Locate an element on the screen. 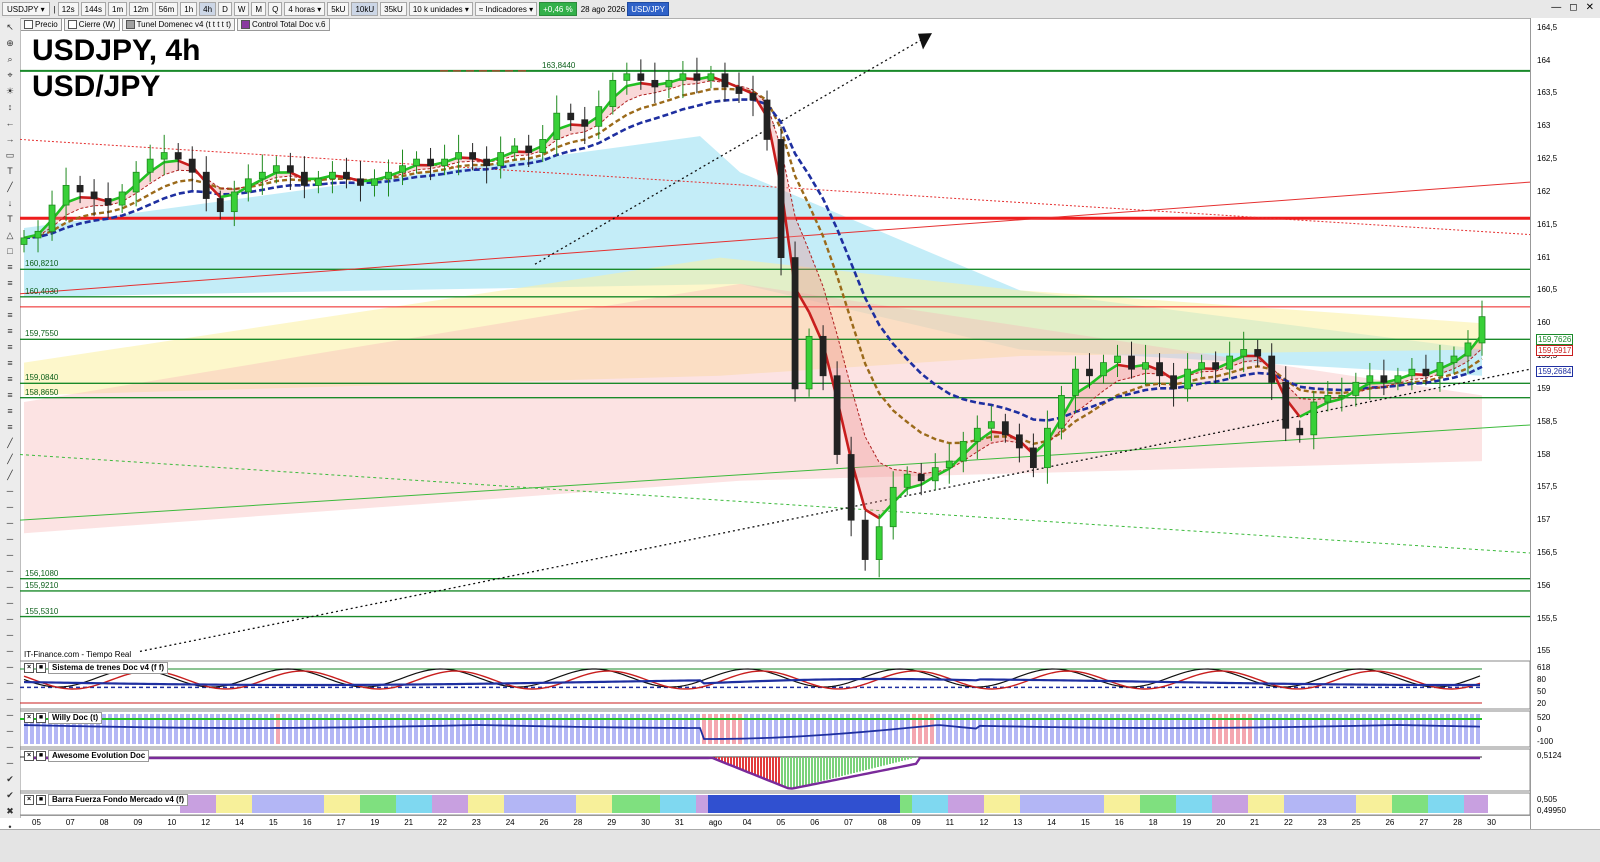 Image resolution: width=1600 pixels, height=862 pixels. units-10kU: 10kU is located at coordinates (364, 9).